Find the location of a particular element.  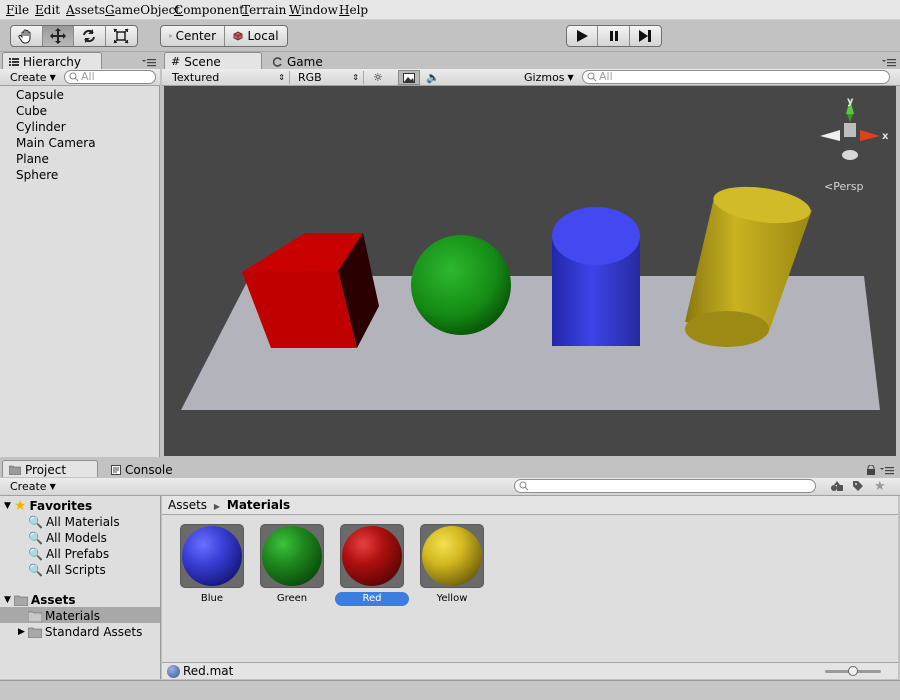

assets-root-row: ▼ Assets is located at coordinates (40, 600).